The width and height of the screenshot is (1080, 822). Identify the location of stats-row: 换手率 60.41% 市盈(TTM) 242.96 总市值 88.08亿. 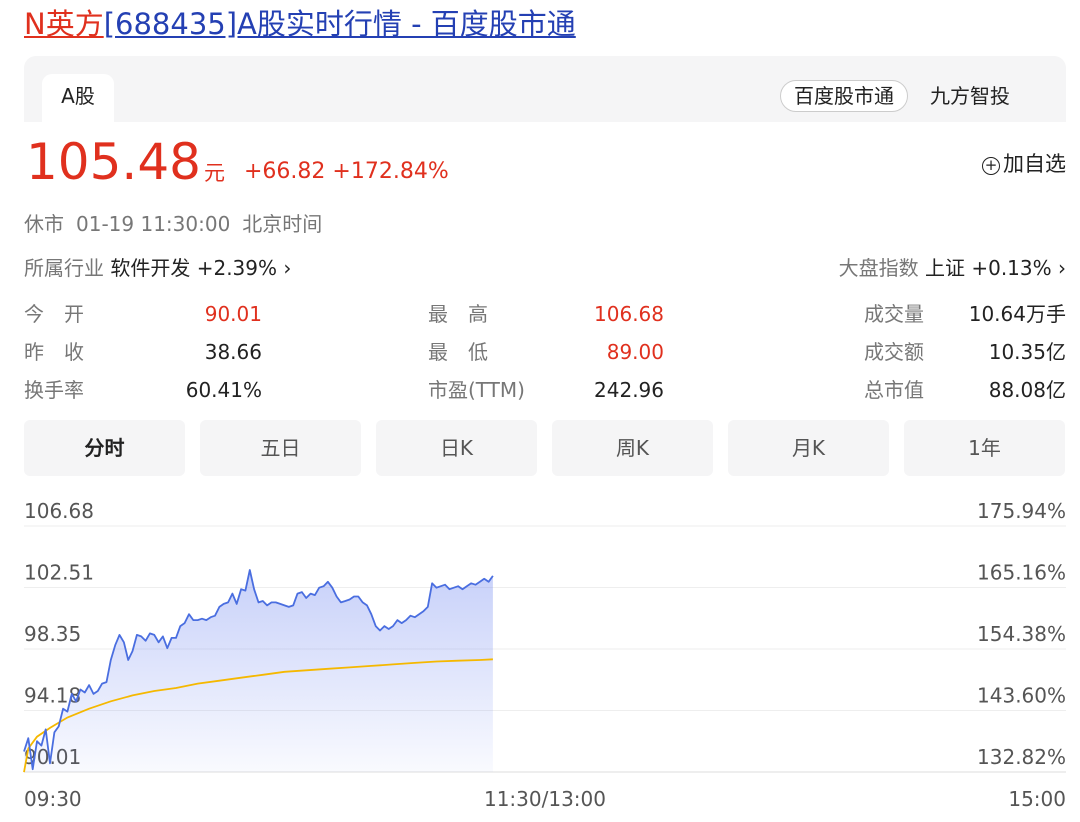
(545, 391).